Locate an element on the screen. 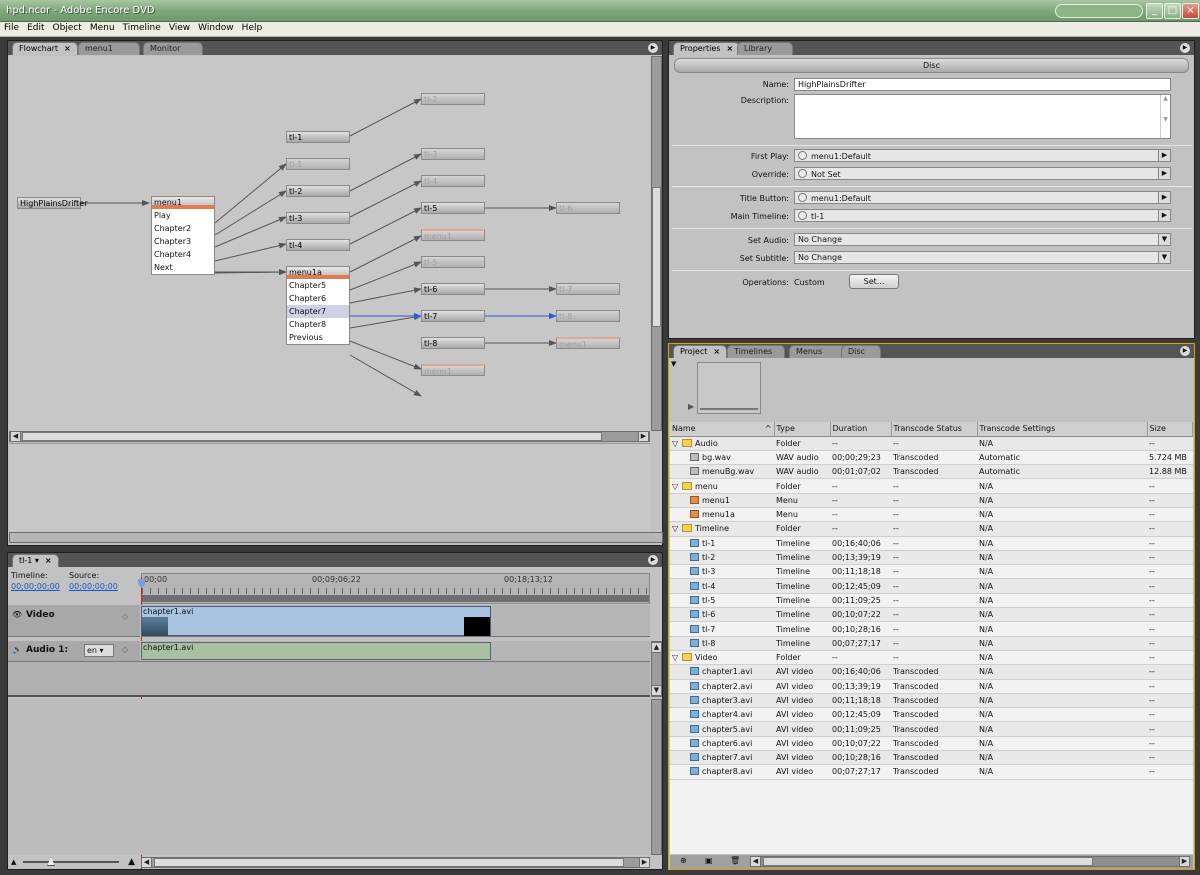 Image resolution: width=1200 pixels, height=875 pixels. close-button: × is located at coordinates (1190, 11).